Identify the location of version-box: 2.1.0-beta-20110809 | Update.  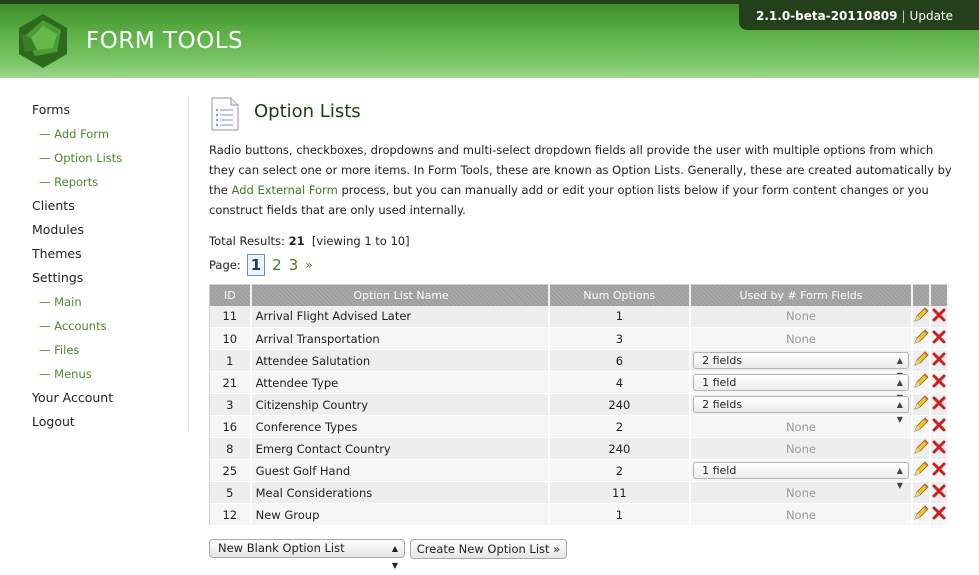
(859, 15).